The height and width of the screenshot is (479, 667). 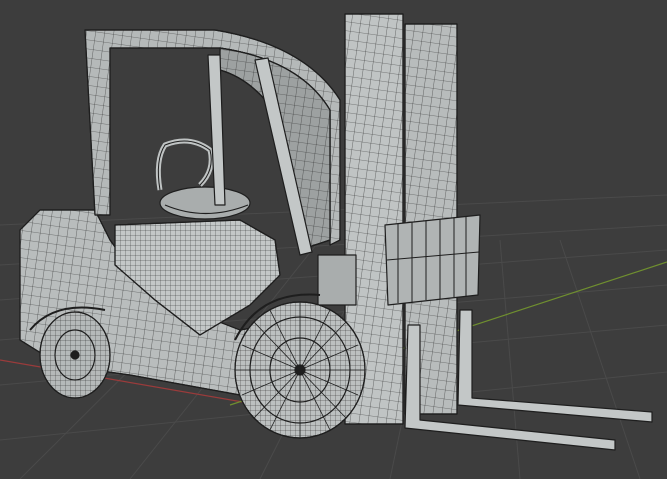 What do you see at coordinates (216, 130) in the screenshot?
I see `rear-pillar` at bounding box center [216, 130].